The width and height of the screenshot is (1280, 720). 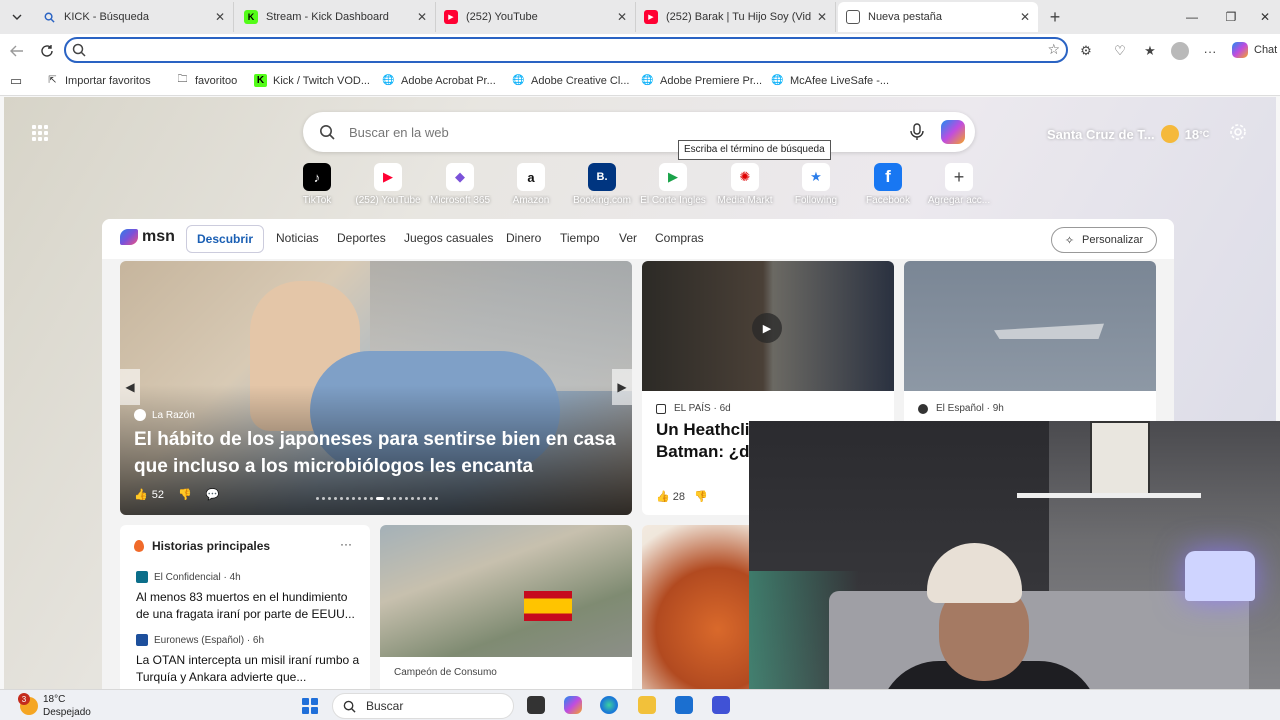 I want to click on favorite-folder-favoritoo: 🗀 favoritoo, so click(x=207, y=80).